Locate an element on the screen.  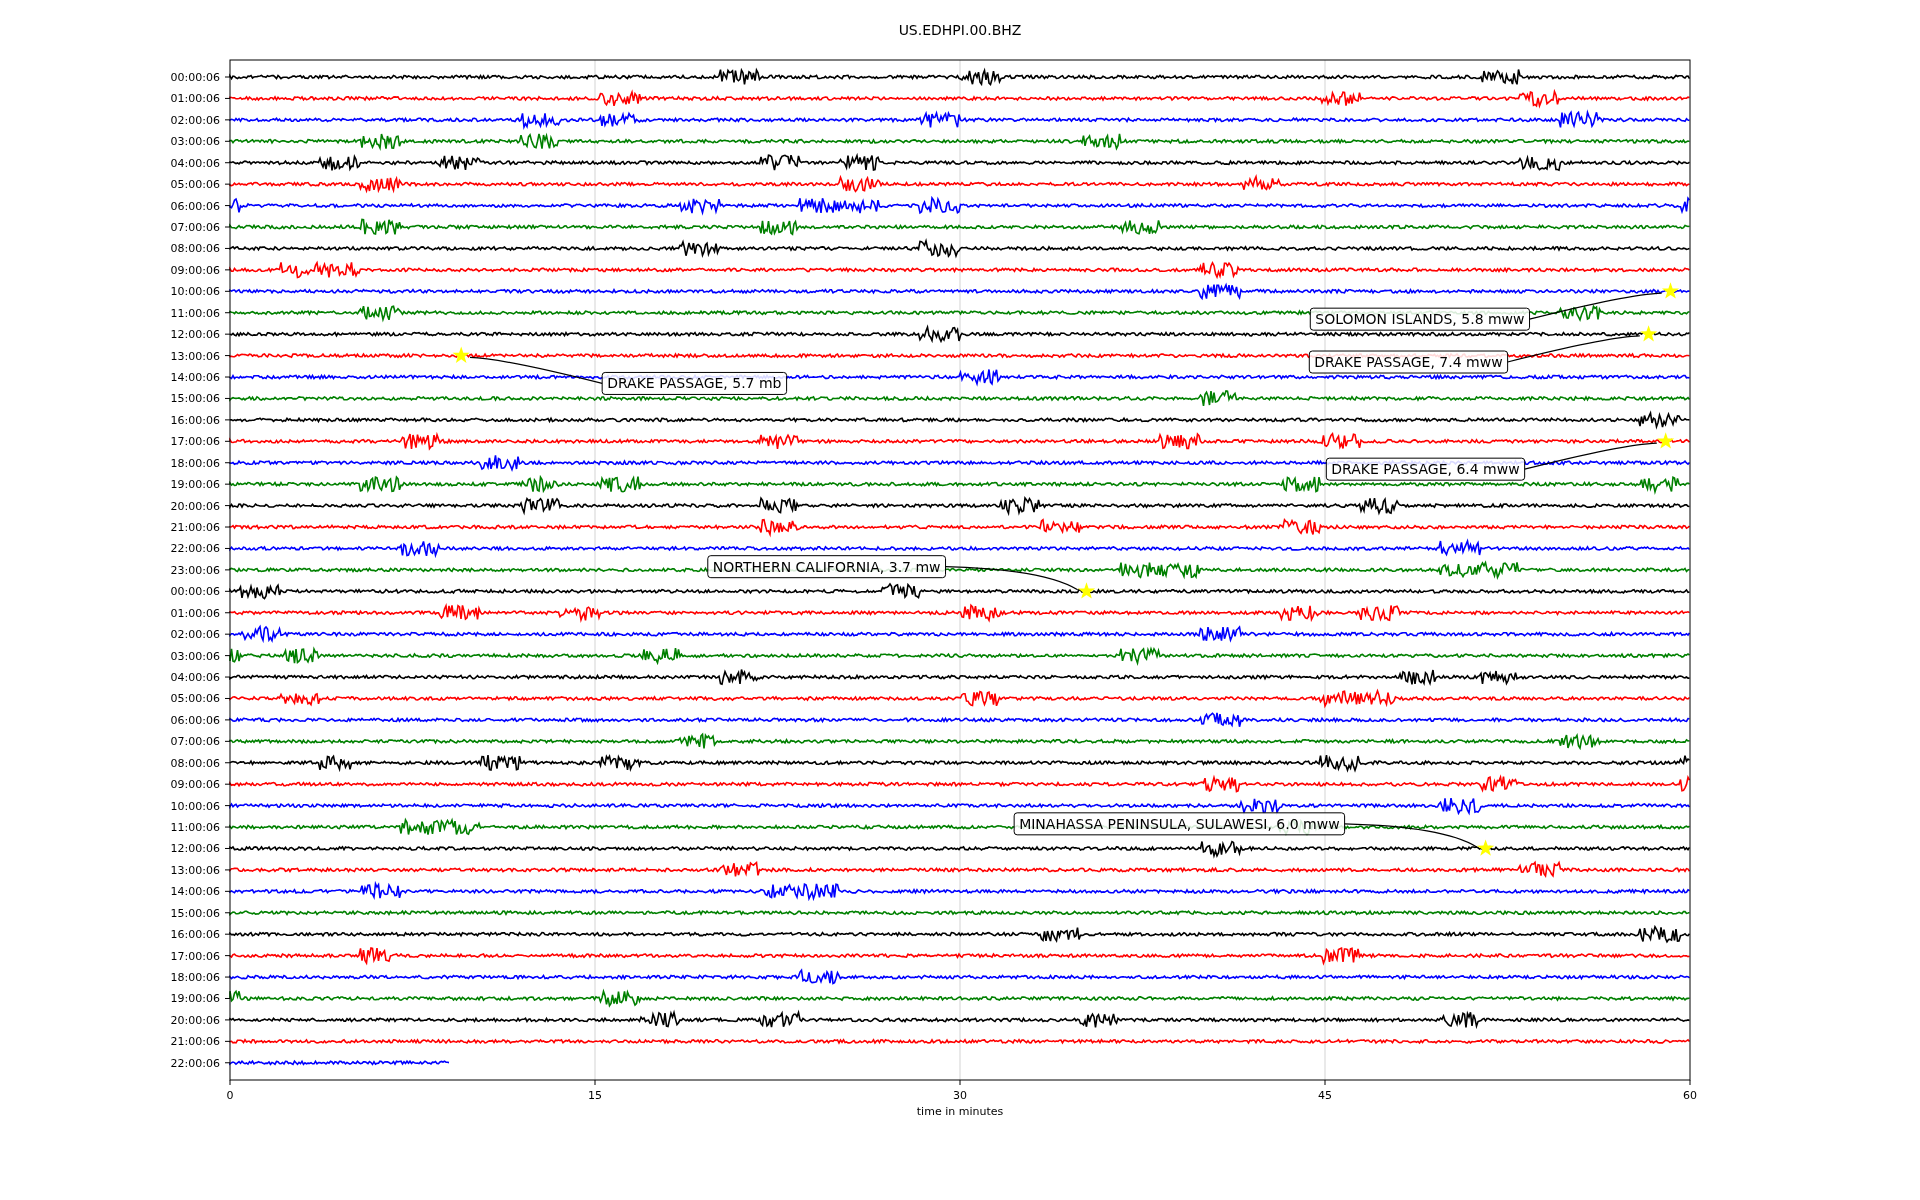
tick-label: 45 is located at coordinates (1325, 1095).